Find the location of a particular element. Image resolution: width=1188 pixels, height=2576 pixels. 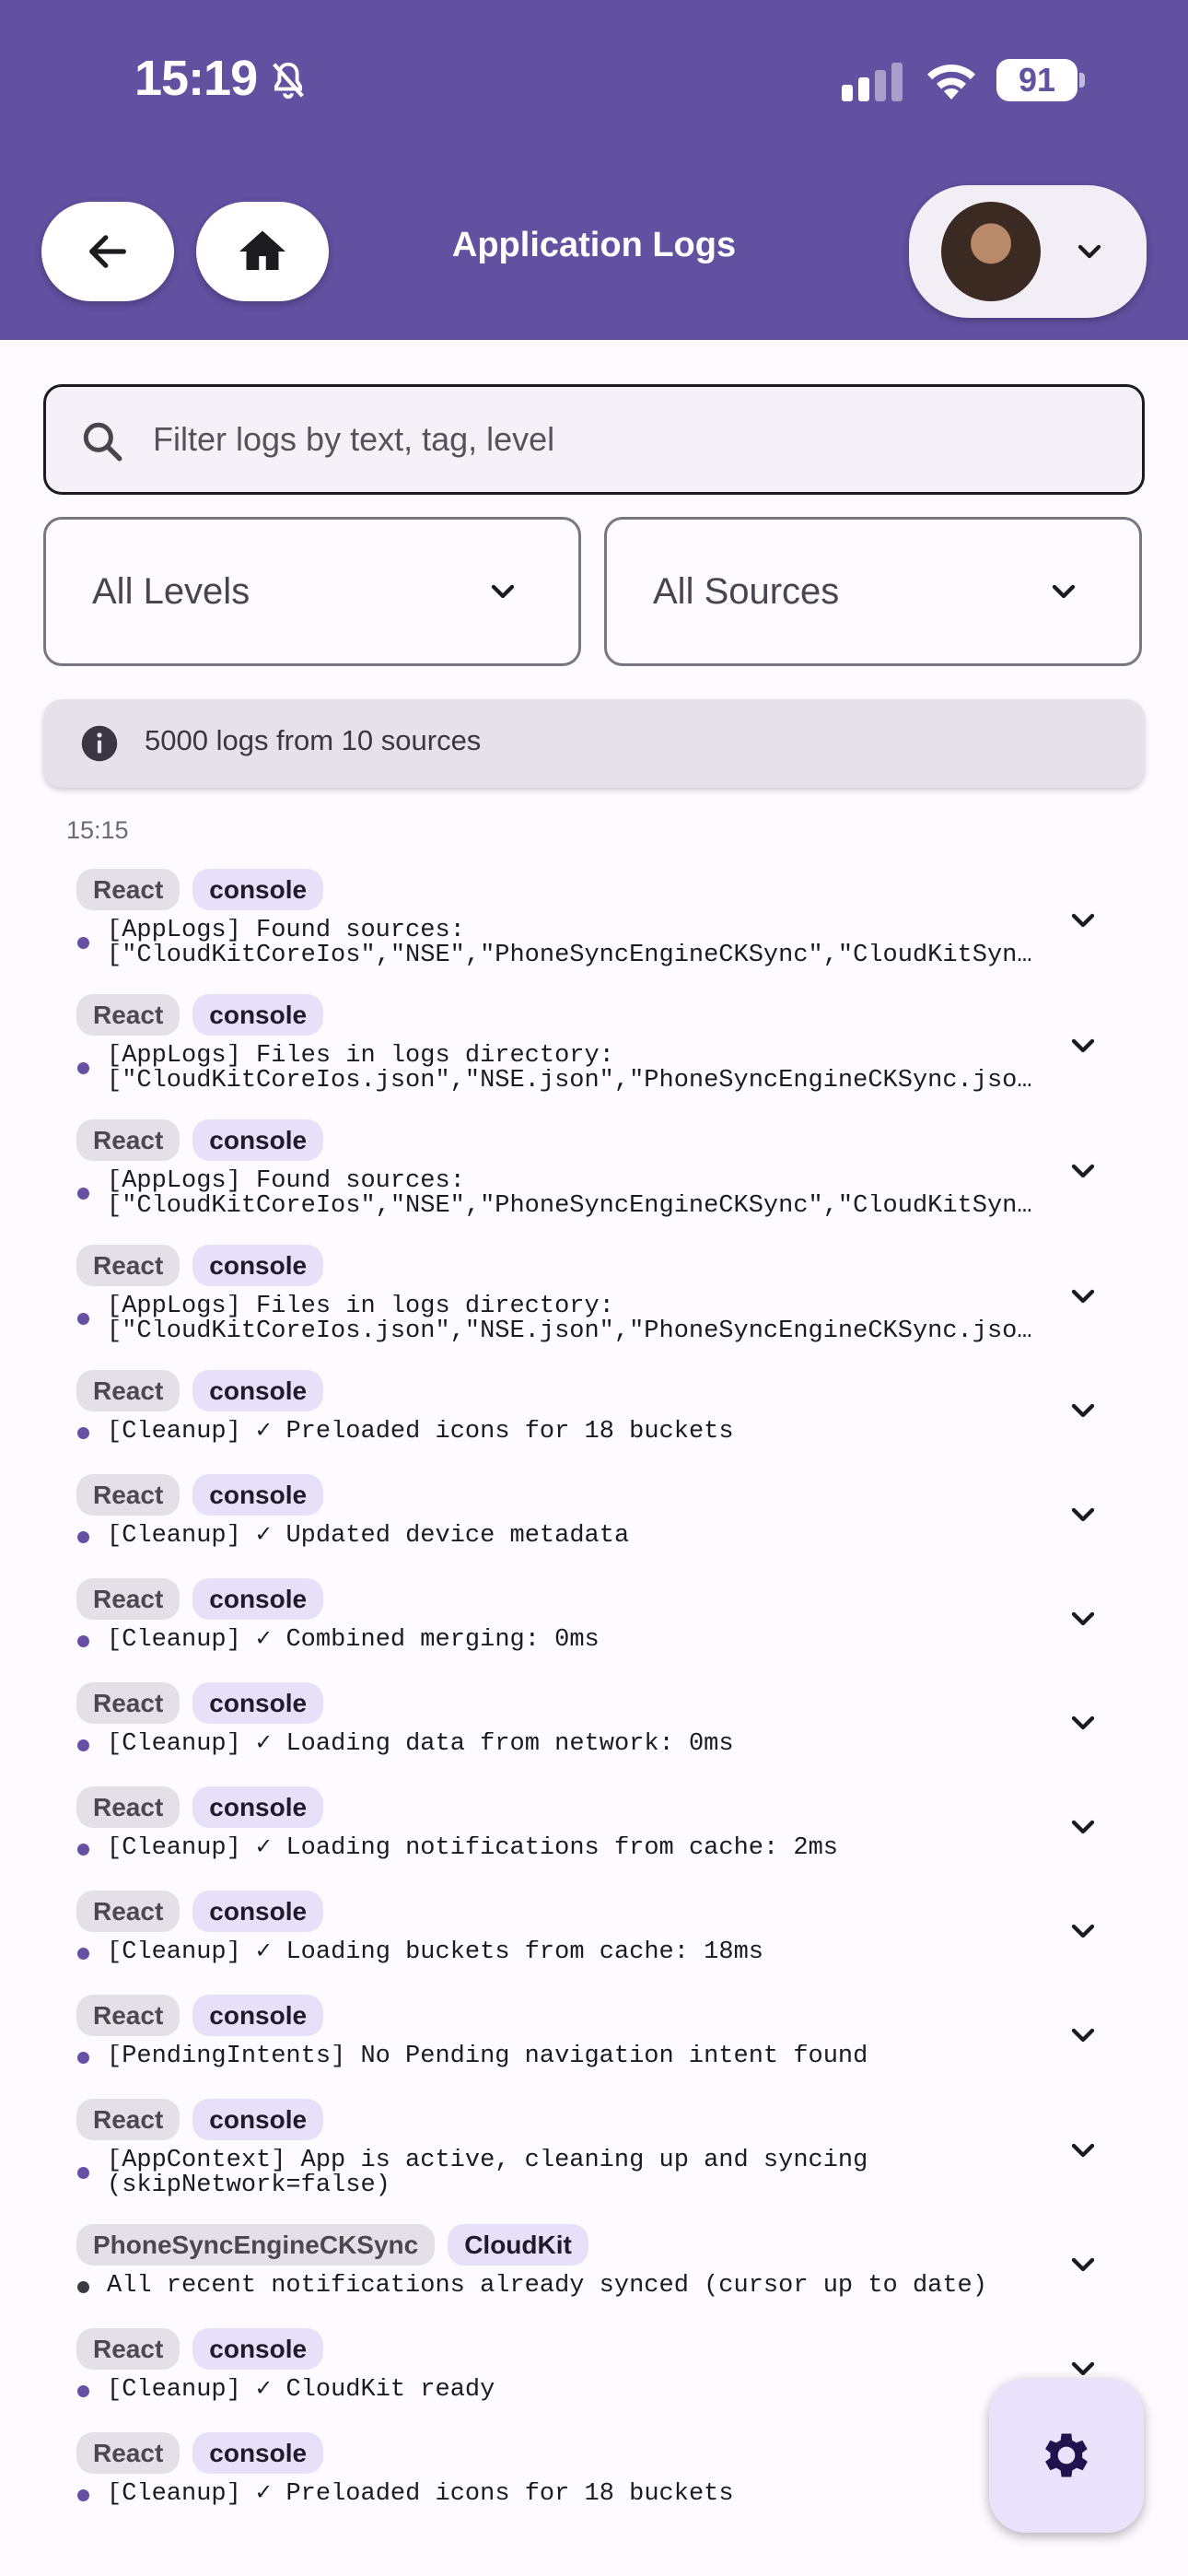

avatar is located at coordinates (991, 251).